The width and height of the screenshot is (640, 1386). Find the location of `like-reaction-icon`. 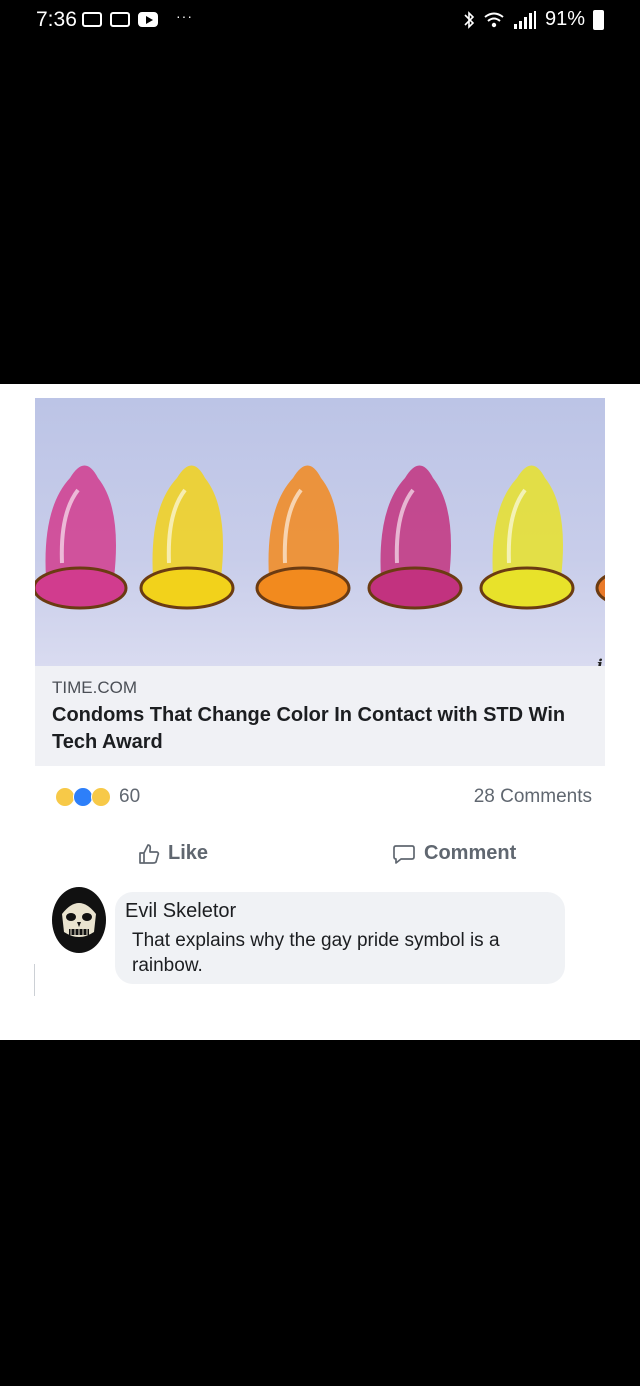

like-reaction-icon is located at coordinates (83, 797).